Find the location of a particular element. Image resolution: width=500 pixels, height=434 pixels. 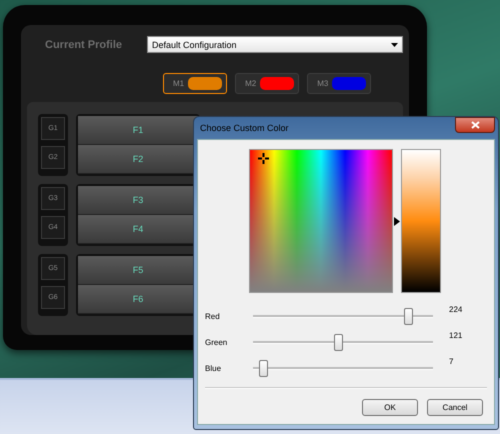

dialog-button: OK is located at coordinates (390, 407).